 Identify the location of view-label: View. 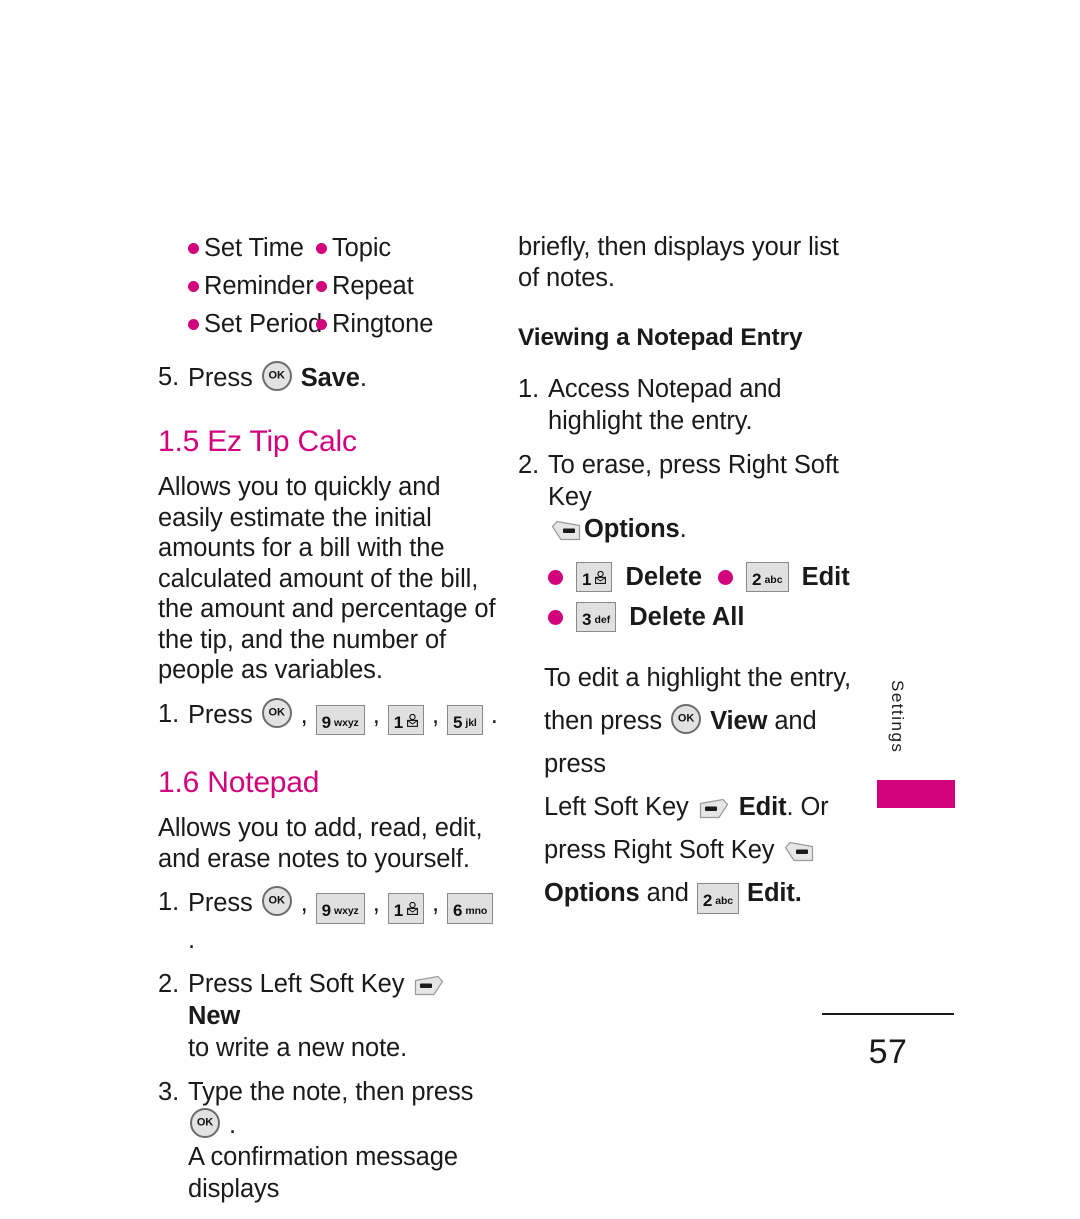
(739, 721).